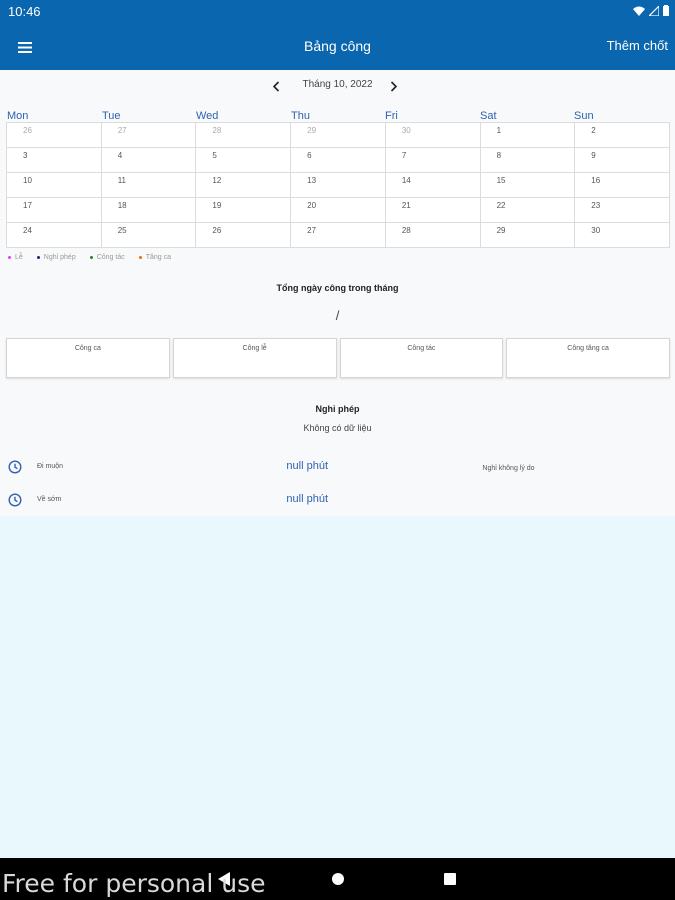 This screenshot has height=900, width=675. What do you see at coordinates (122, 130) in the screenshot?
I see `day-number: 27` at bounding box center [122, 130].